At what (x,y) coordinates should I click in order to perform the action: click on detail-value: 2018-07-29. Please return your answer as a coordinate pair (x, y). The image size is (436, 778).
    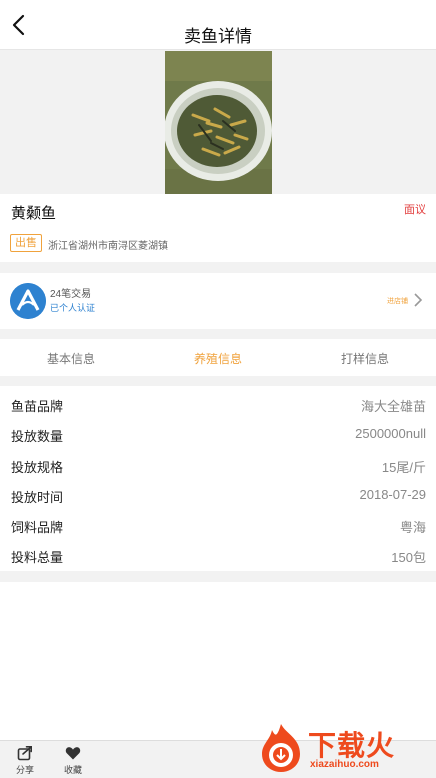
    Looking at the image, I should click on (393, 494).